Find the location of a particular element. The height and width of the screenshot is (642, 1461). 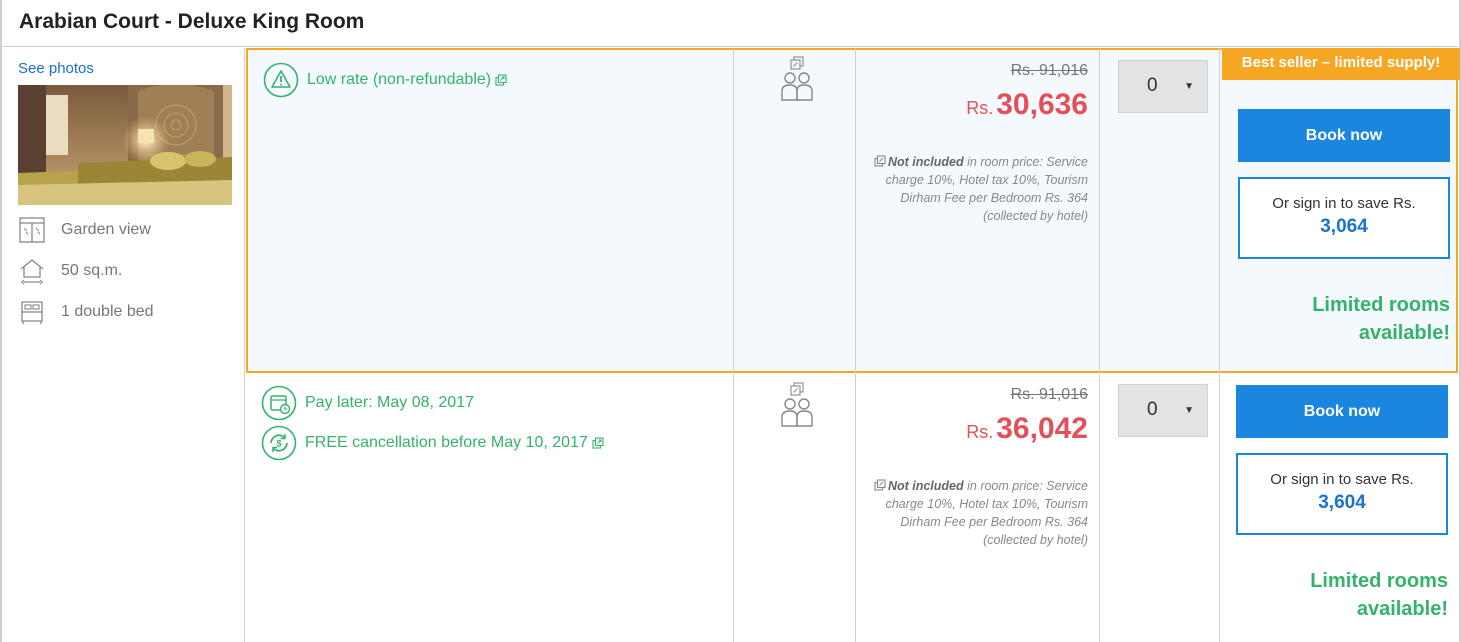

sign-in-to-save-button: Or sign in to save Rs. 3,604 is located at coordinates (1342, 494).